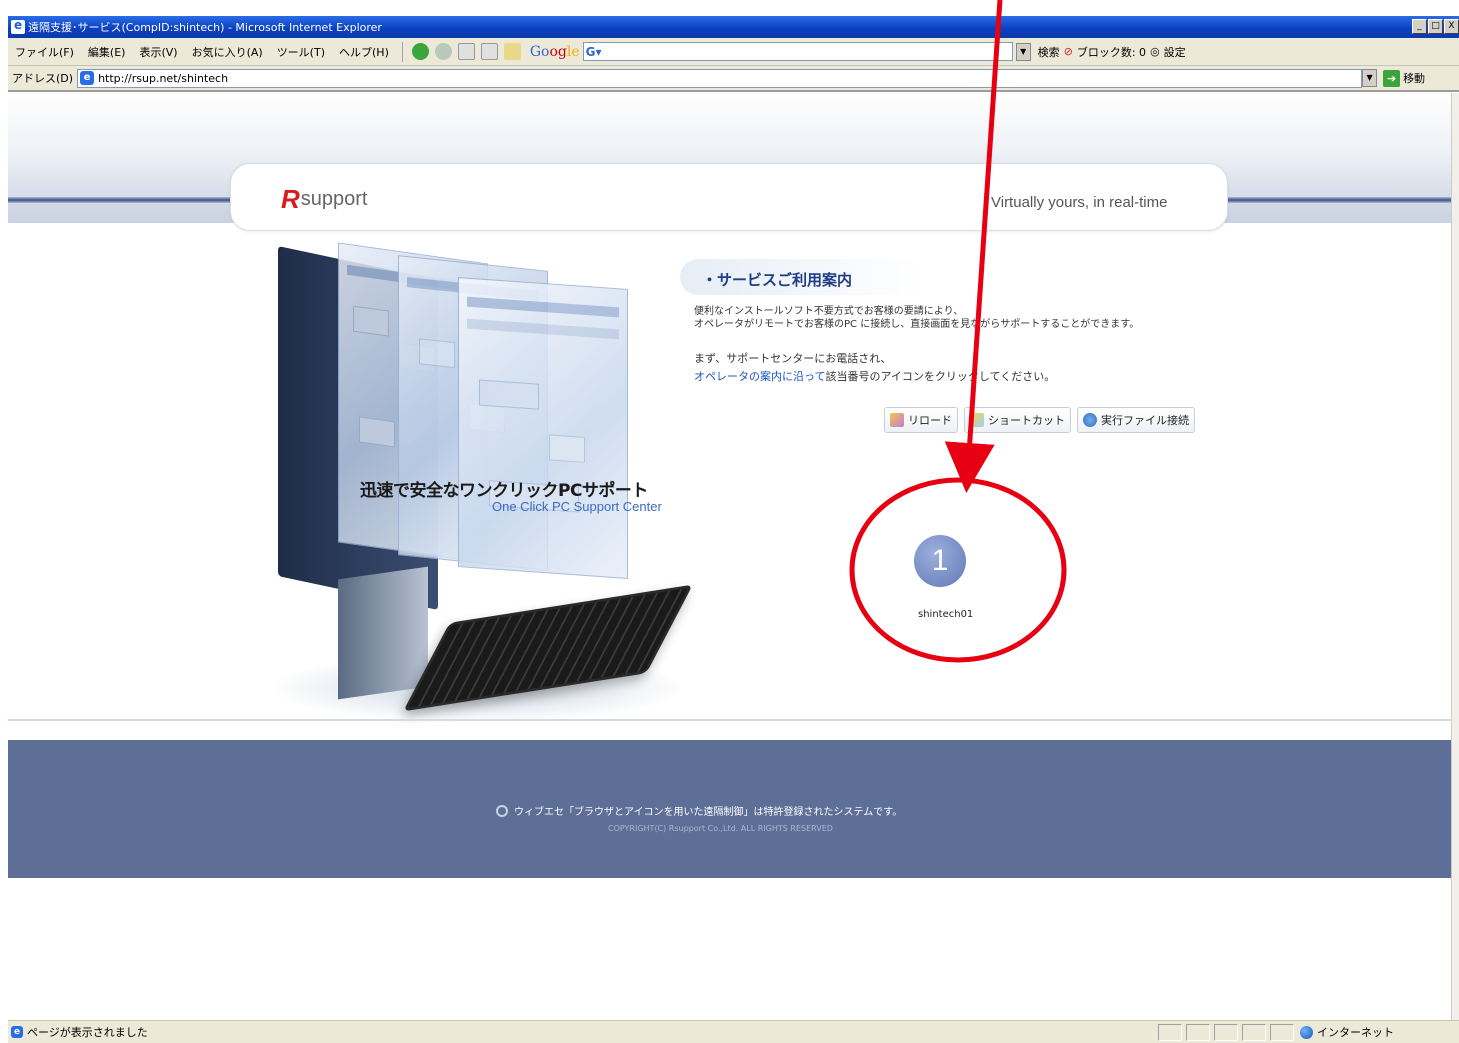 The width and height of the screenshot is (1459, 1043). What do you see at coordinates (829, 311) in the screenshot?
I see `intro-line-1: 便利なインストールソフト不要方式でお客様の要請により、` at bounding box center [829, 311].